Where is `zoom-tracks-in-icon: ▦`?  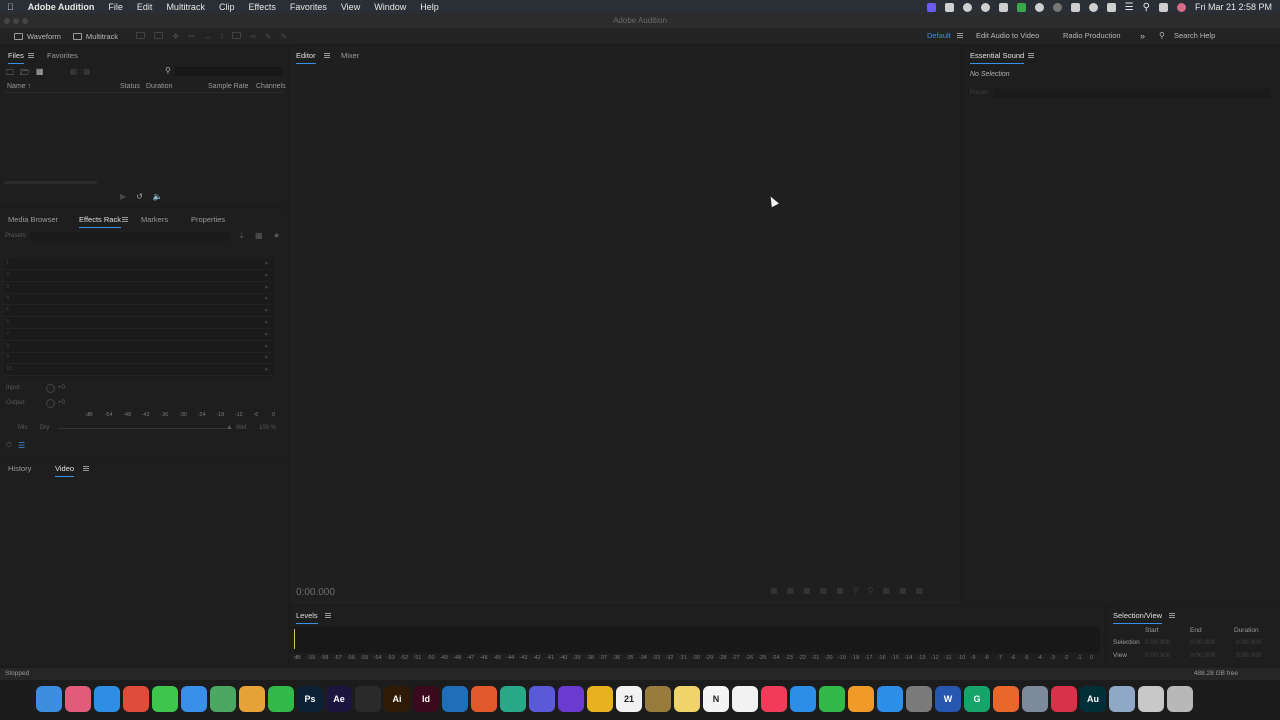
zoom-tracks-in-icon: ▦ is located at coordinates (903, 590).